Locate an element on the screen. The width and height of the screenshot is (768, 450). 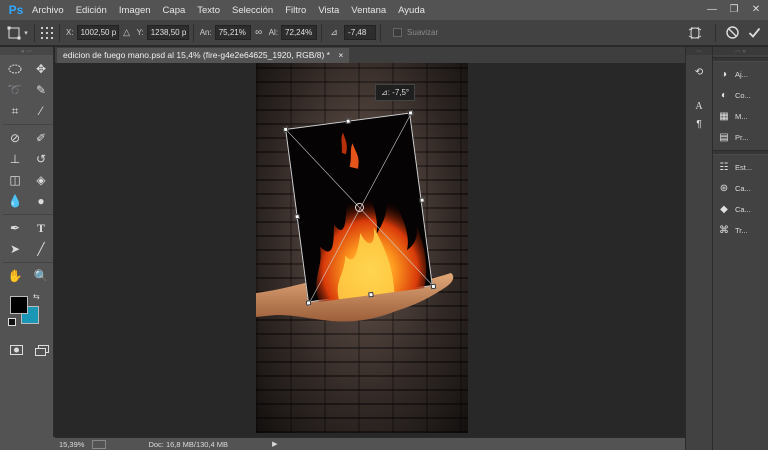
close-window-button: ✕ is located at coordinates (756, 9).